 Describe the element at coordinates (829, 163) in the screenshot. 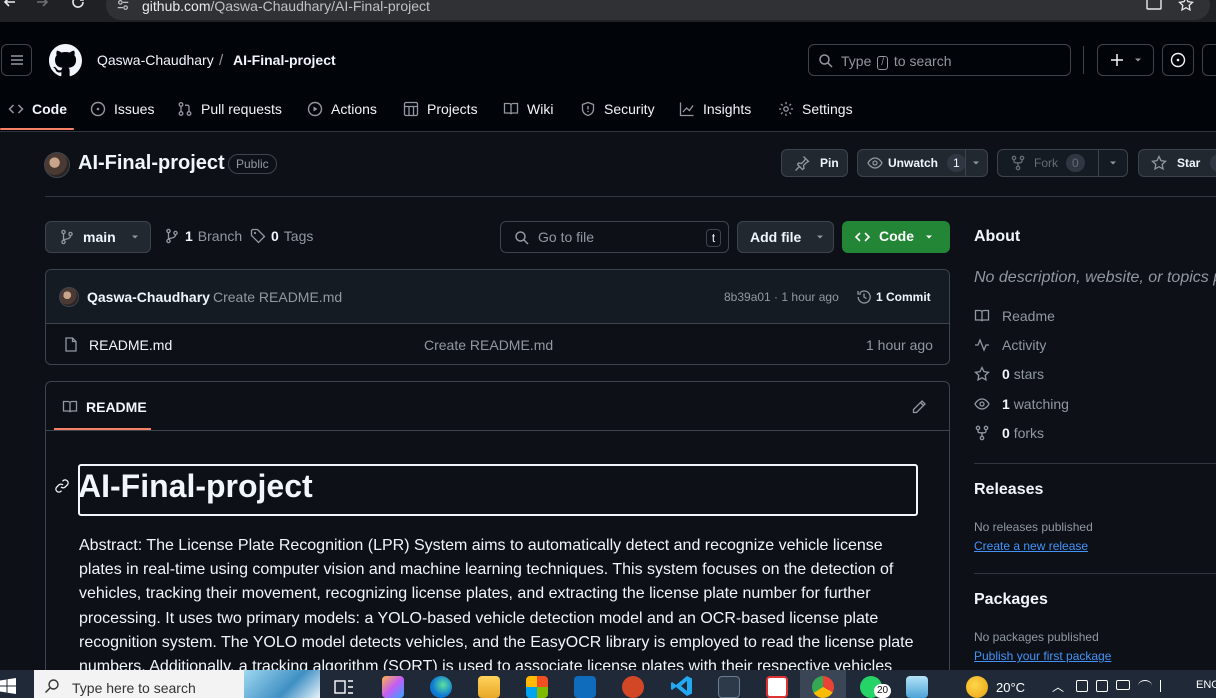

I see `pin-label: Pin` at that location.